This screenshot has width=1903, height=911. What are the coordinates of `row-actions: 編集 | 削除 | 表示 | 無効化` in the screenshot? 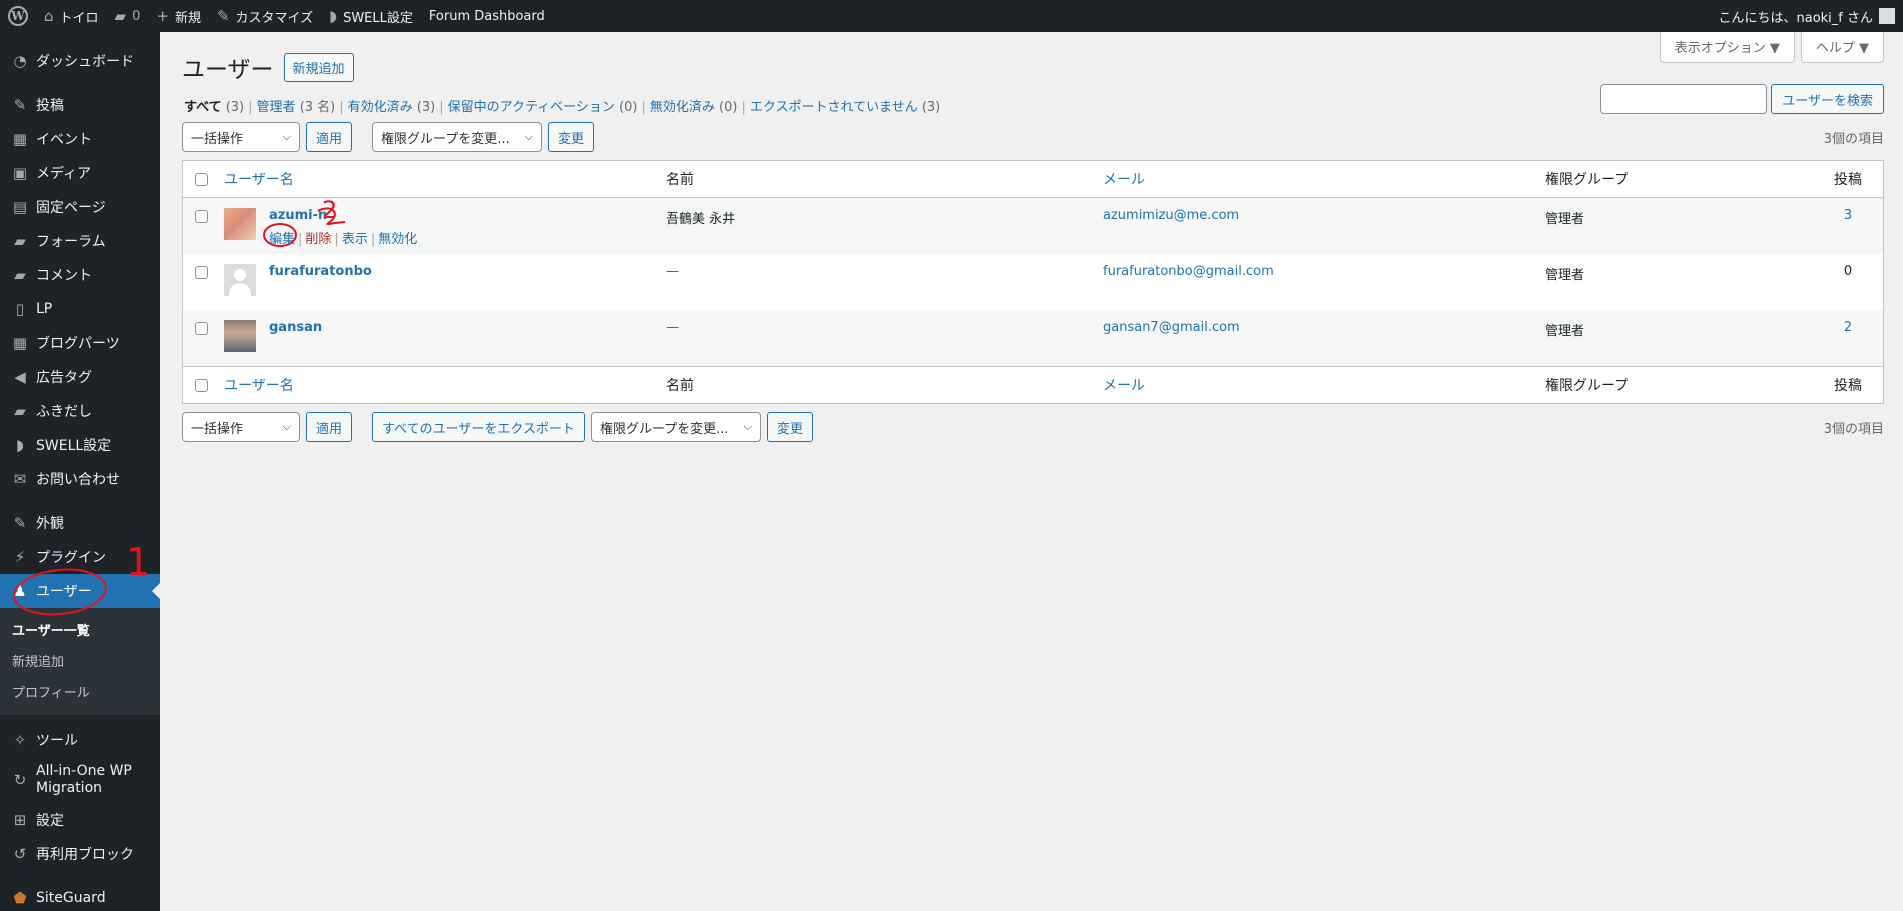 It's located at (343, 237).